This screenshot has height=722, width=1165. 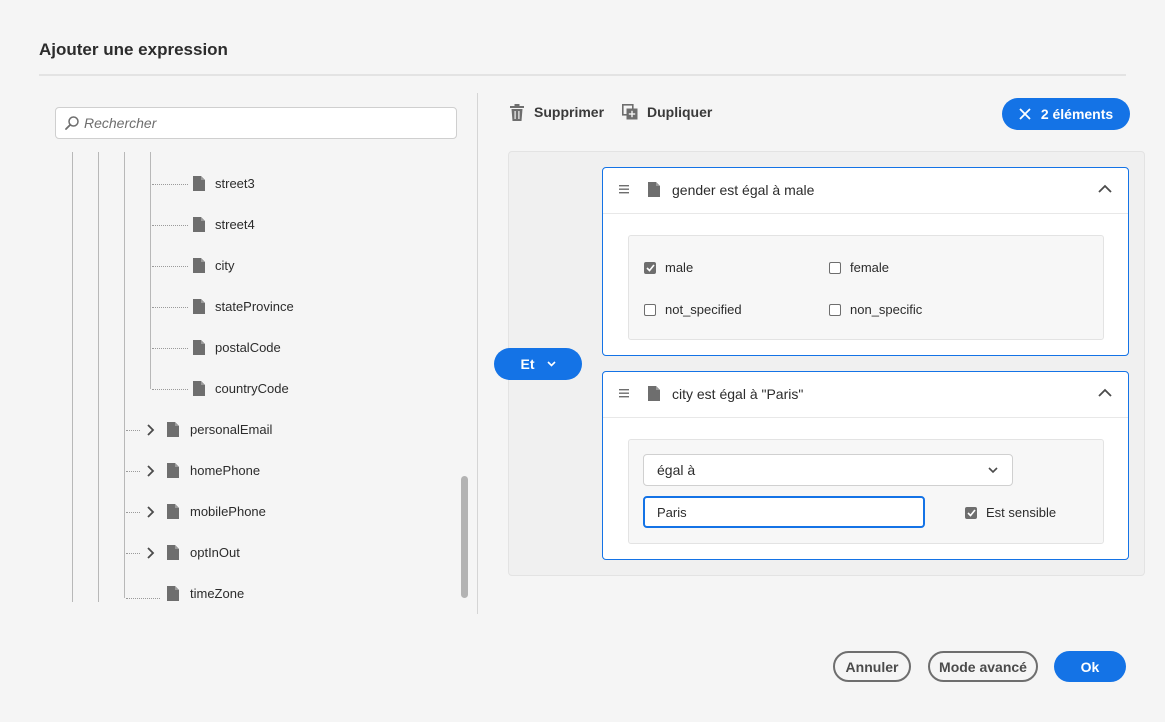 What do you see at coordinates (743, 190) in the screenshot?
I see `condition-label: gender est égal à male` at bounding box center [743, 190].